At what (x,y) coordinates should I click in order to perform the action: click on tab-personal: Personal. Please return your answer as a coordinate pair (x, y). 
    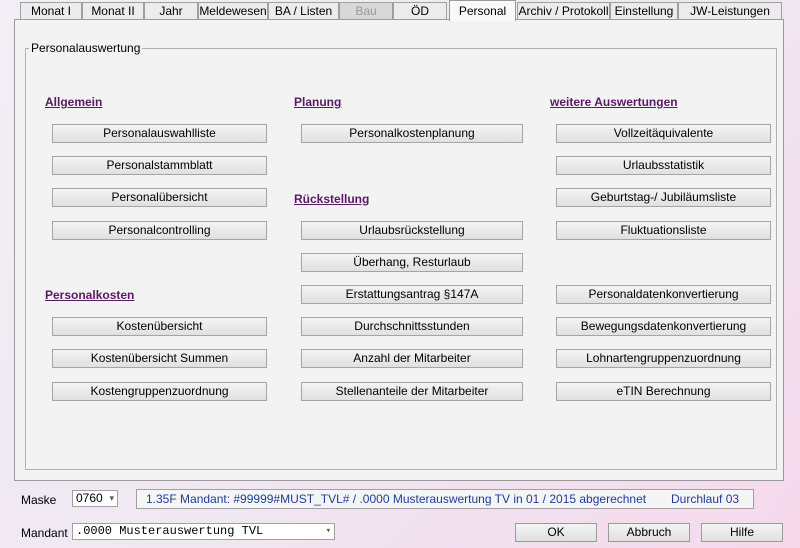
    Looking at the image, I should click on (482, 10).